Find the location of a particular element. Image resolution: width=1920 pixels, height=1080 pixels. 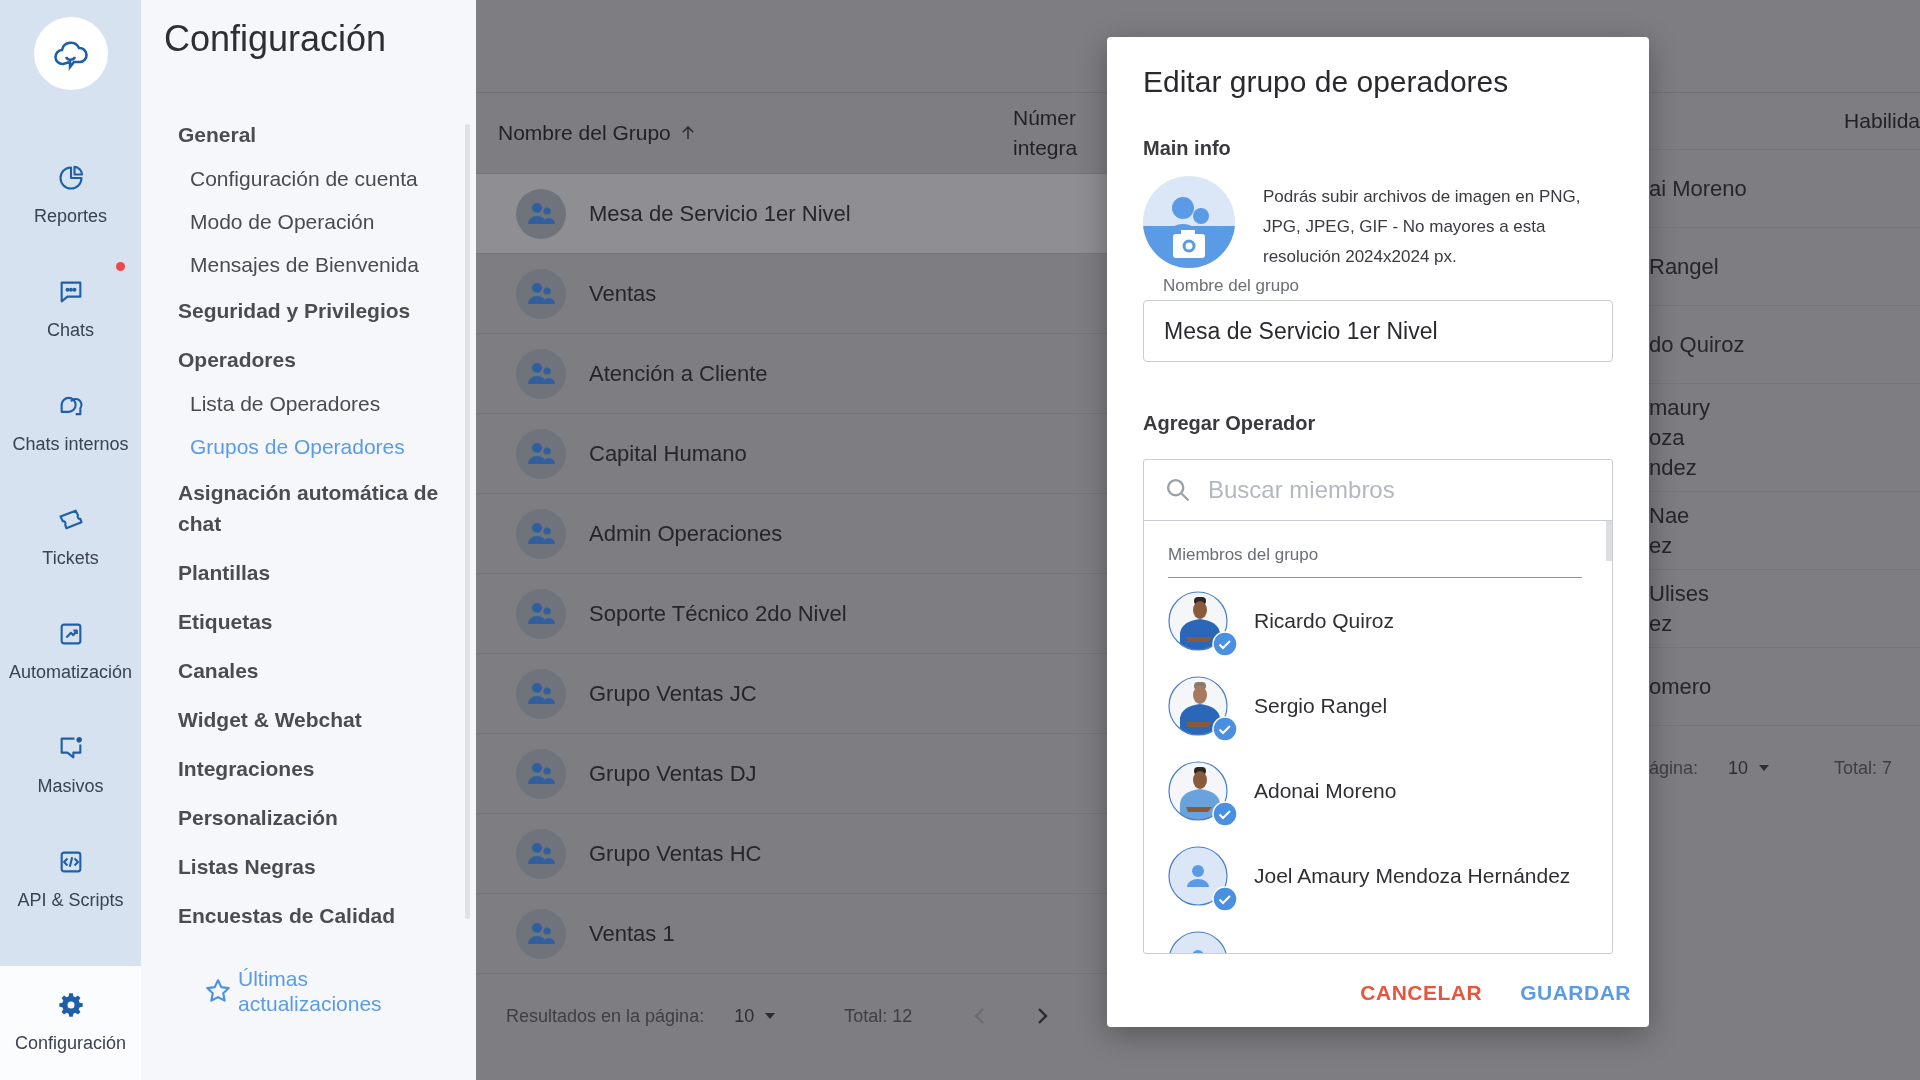

member-item: Adonai Moreno is located at coordinates (1375, 790).